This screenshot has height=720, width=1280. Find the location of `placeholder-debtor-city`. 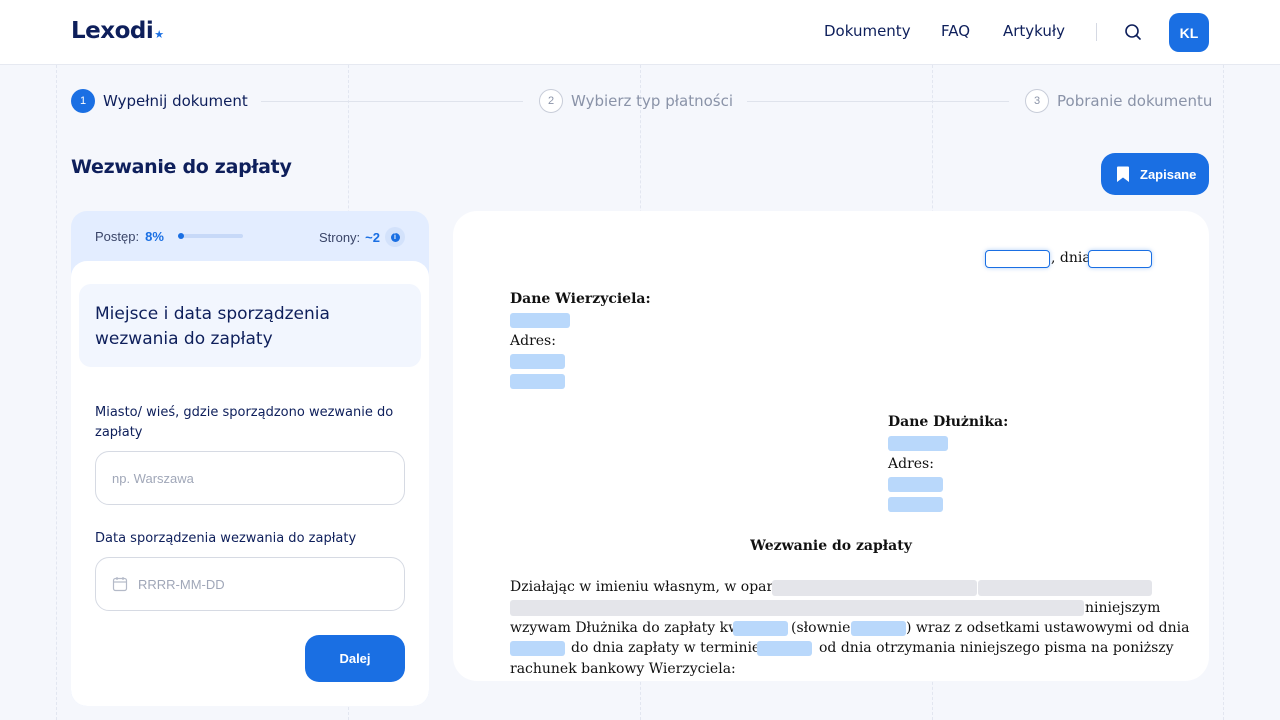

placeholder-debtor-city is located at coordinates (915, 504).